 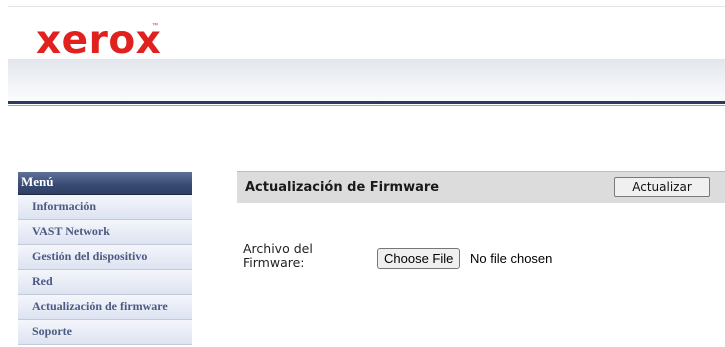 I want to click on top-divider, so click(x=366, y=6).